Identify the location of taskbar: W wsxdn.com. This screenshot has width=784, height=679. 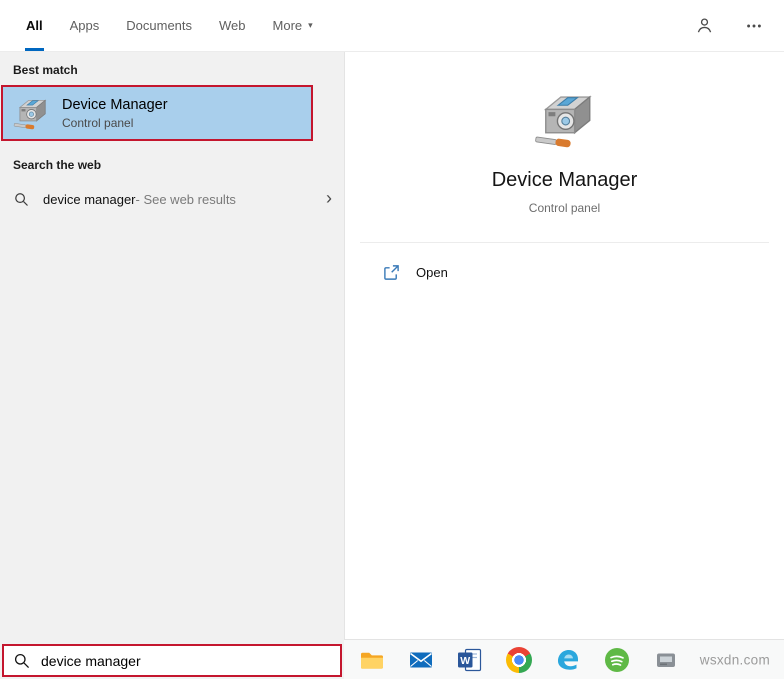
(564, 659).